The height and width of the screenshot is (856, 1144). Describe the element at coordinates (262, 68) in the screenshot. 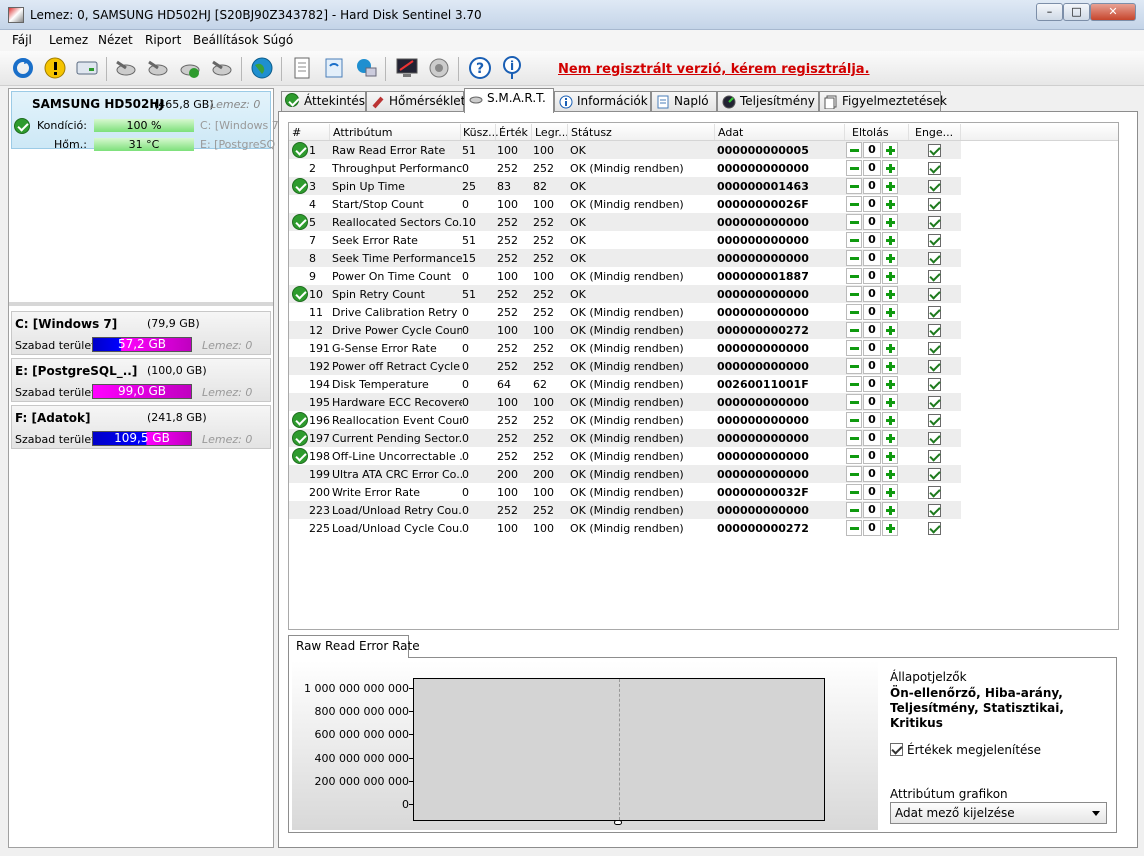

I see `globe-icon` at that location.